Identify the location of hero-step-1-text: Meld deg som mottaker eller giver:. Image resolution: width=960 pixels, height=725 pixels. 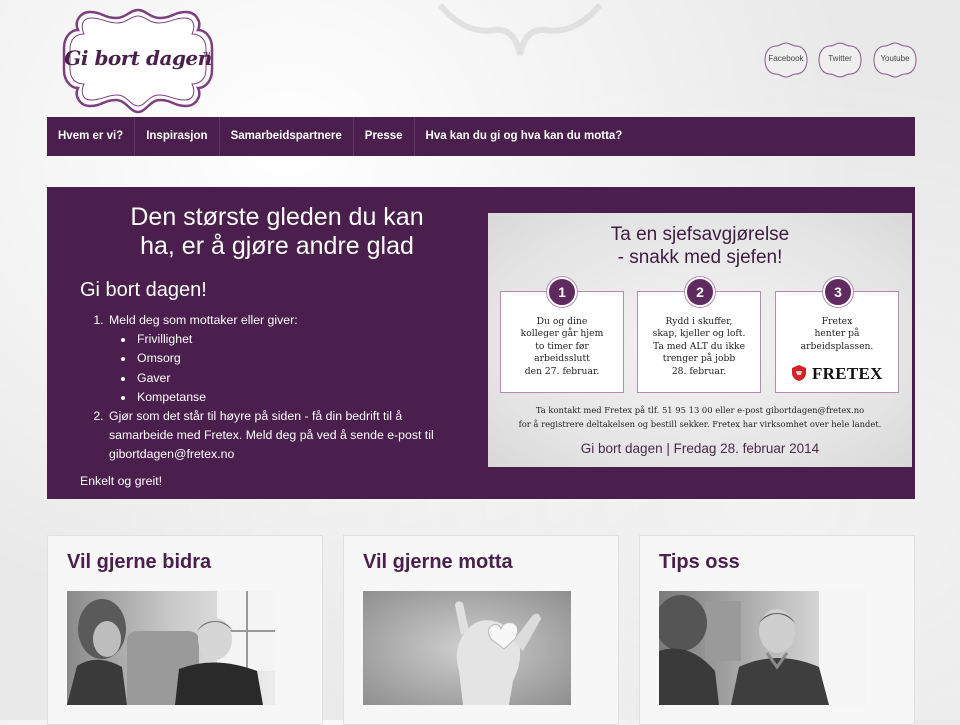
(203, 320).